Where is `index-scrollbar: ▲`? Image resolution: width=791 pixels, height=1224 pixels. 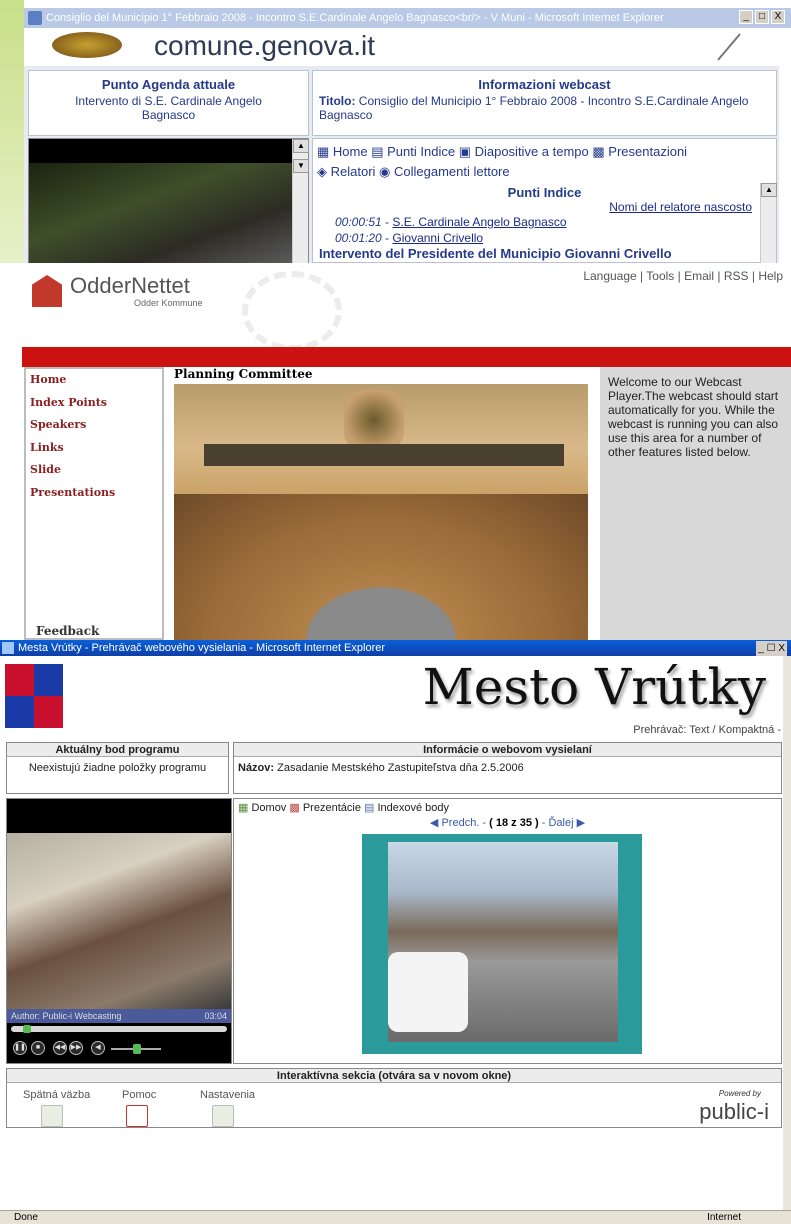 index-scrollbar: ▲ is located at coordinates (768, 223).